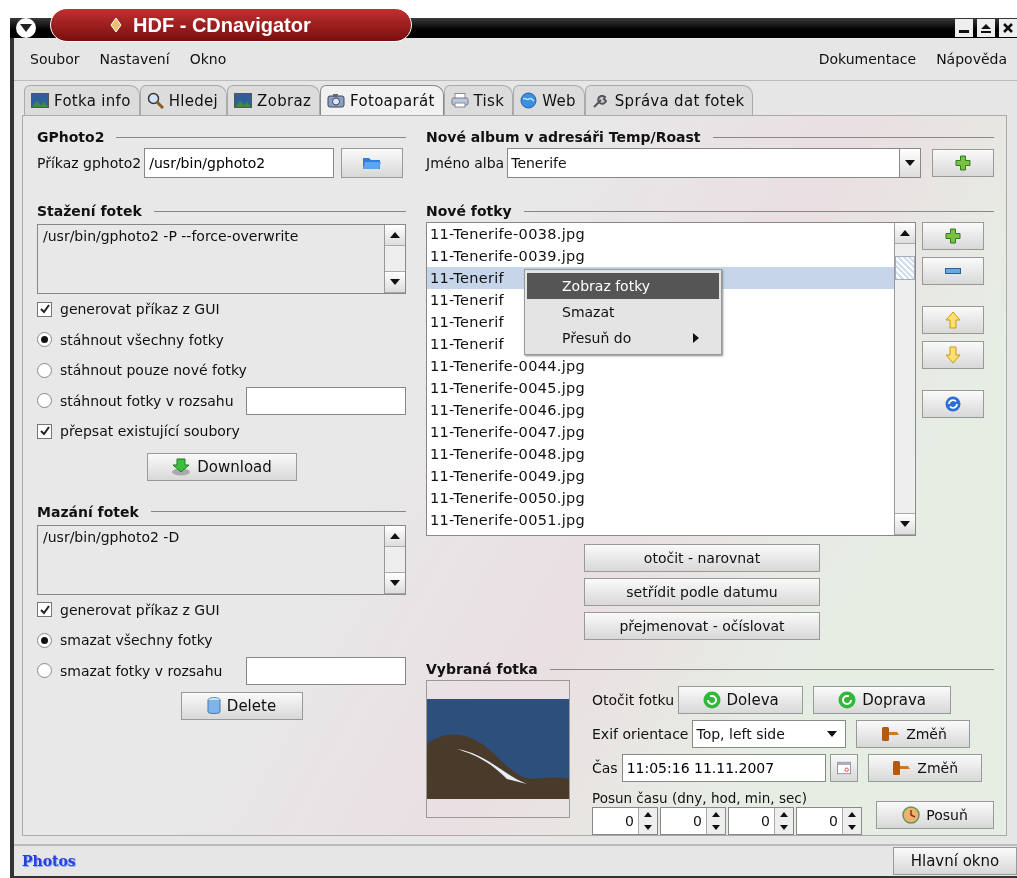  I want to click on tab: Web, so click(549, 100).